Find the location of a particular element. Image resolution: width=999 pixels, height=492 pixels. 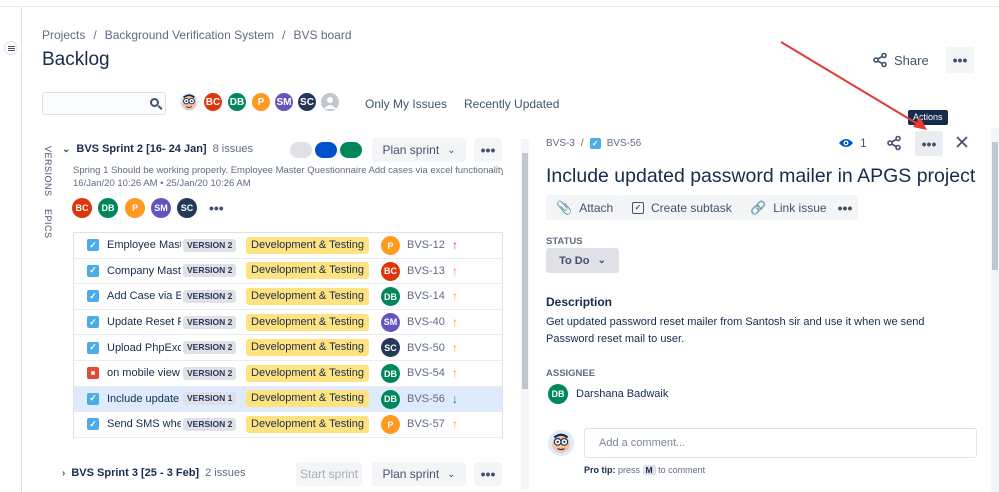

assignee-name: Darshana Badwaik is located at coordinates (622, 394).